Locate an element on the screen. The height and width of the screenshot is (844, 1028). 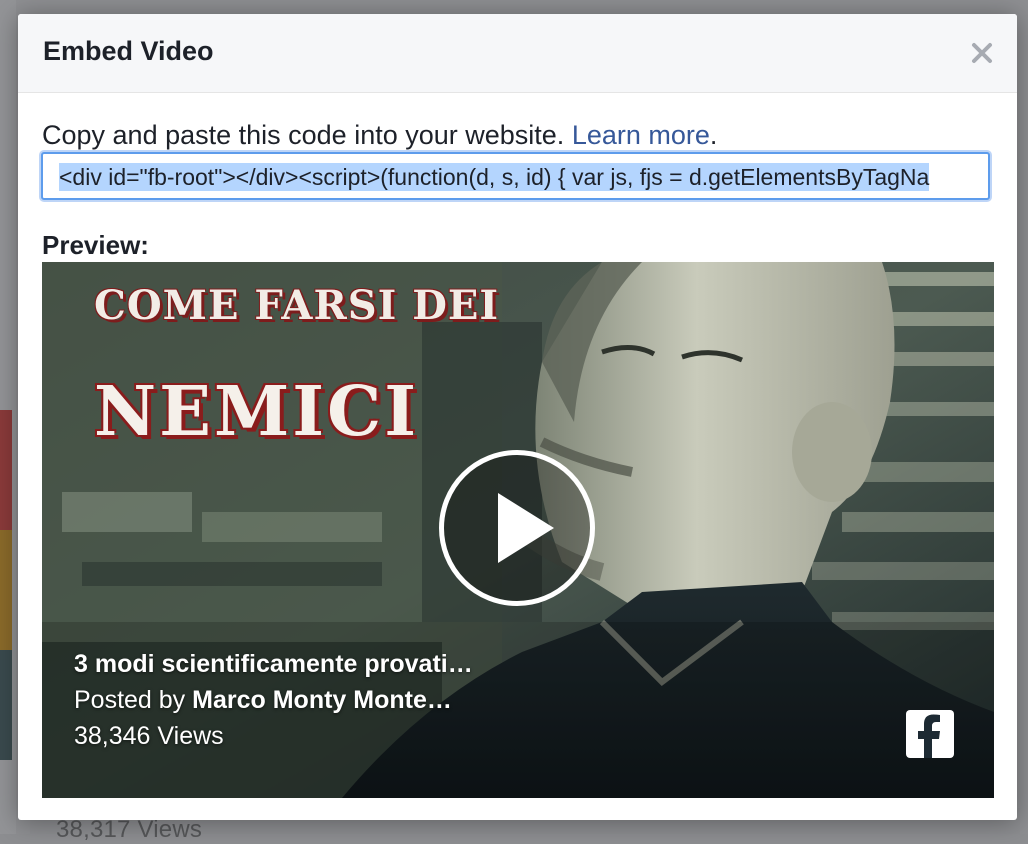
thumbnail-title-line1: COME FARSI DEI is located at coordinates (297, 305).